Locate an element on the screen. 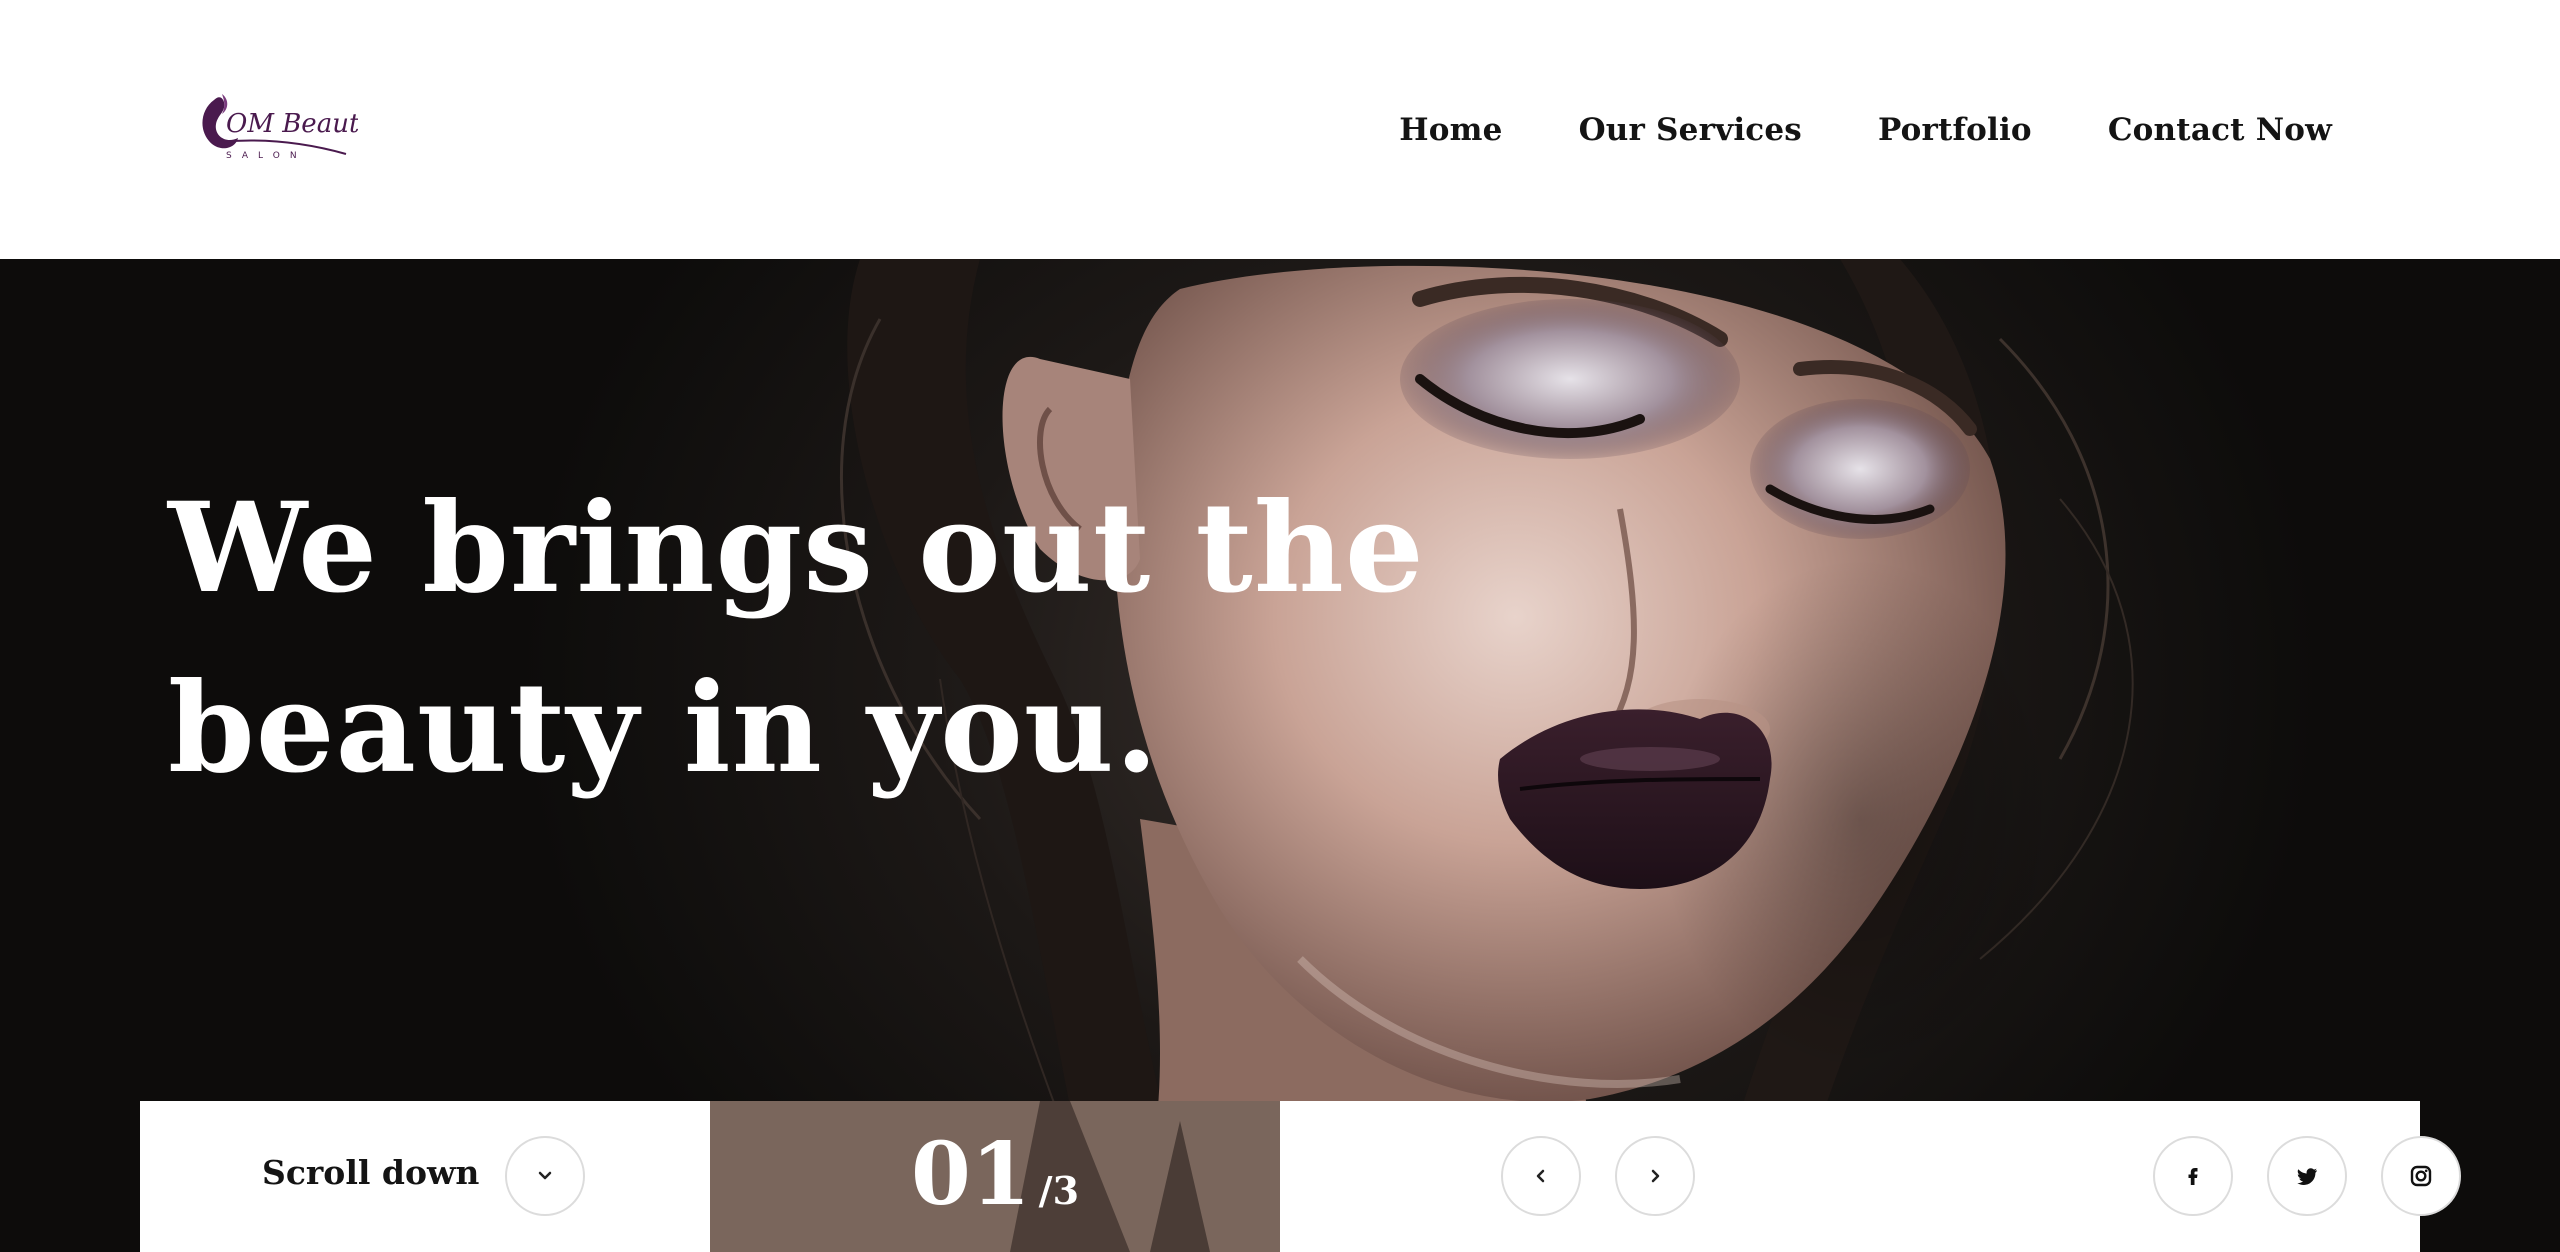  slider-control-bar: Scroll down 01/3 is located at coordinates (1300, 1176).